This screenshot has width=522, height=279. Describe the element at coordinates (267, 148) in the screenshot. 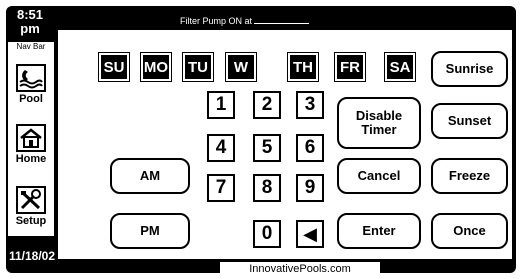

I see `key-5: 5` at that location.